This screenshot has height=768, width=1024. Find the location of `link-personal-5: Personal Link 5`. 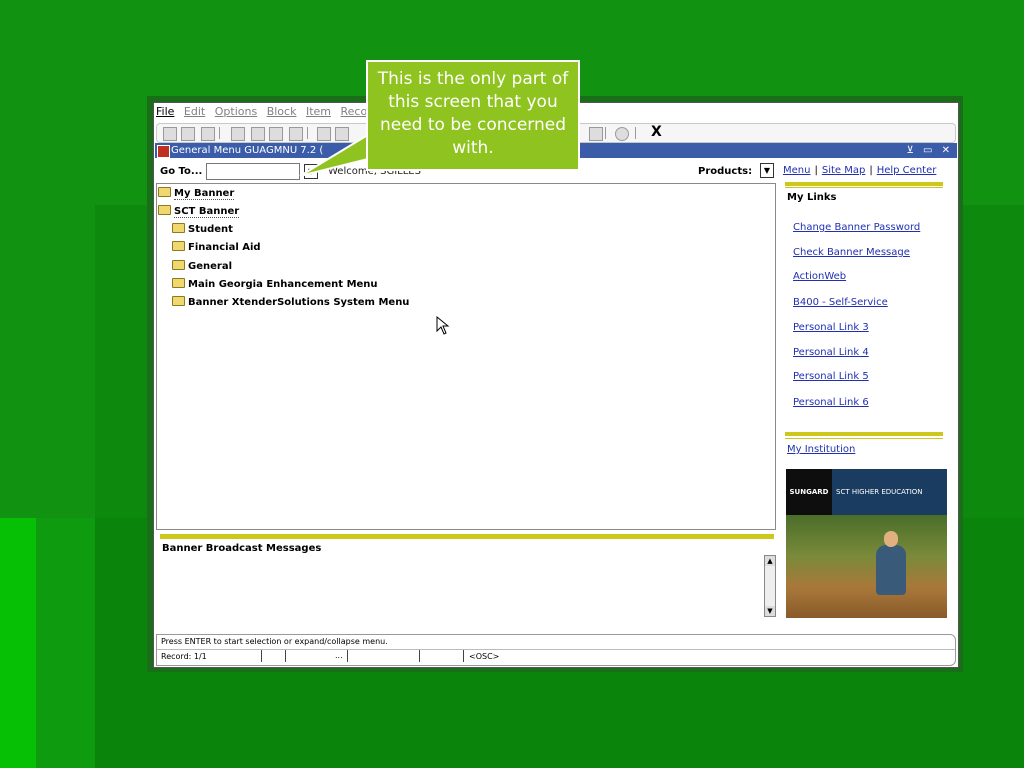

link-personal-5: Personal Link 5 is located at coordinates (831, 376).